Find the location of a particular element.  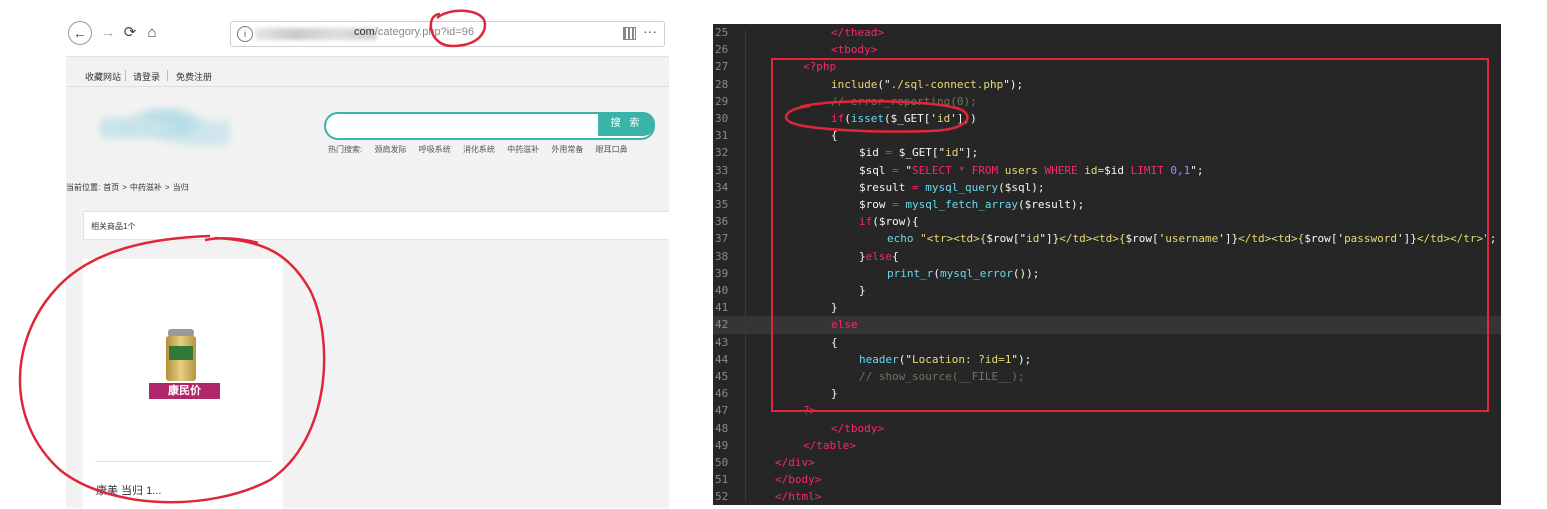

code-text: </html> is located at coordinates (798, 496).